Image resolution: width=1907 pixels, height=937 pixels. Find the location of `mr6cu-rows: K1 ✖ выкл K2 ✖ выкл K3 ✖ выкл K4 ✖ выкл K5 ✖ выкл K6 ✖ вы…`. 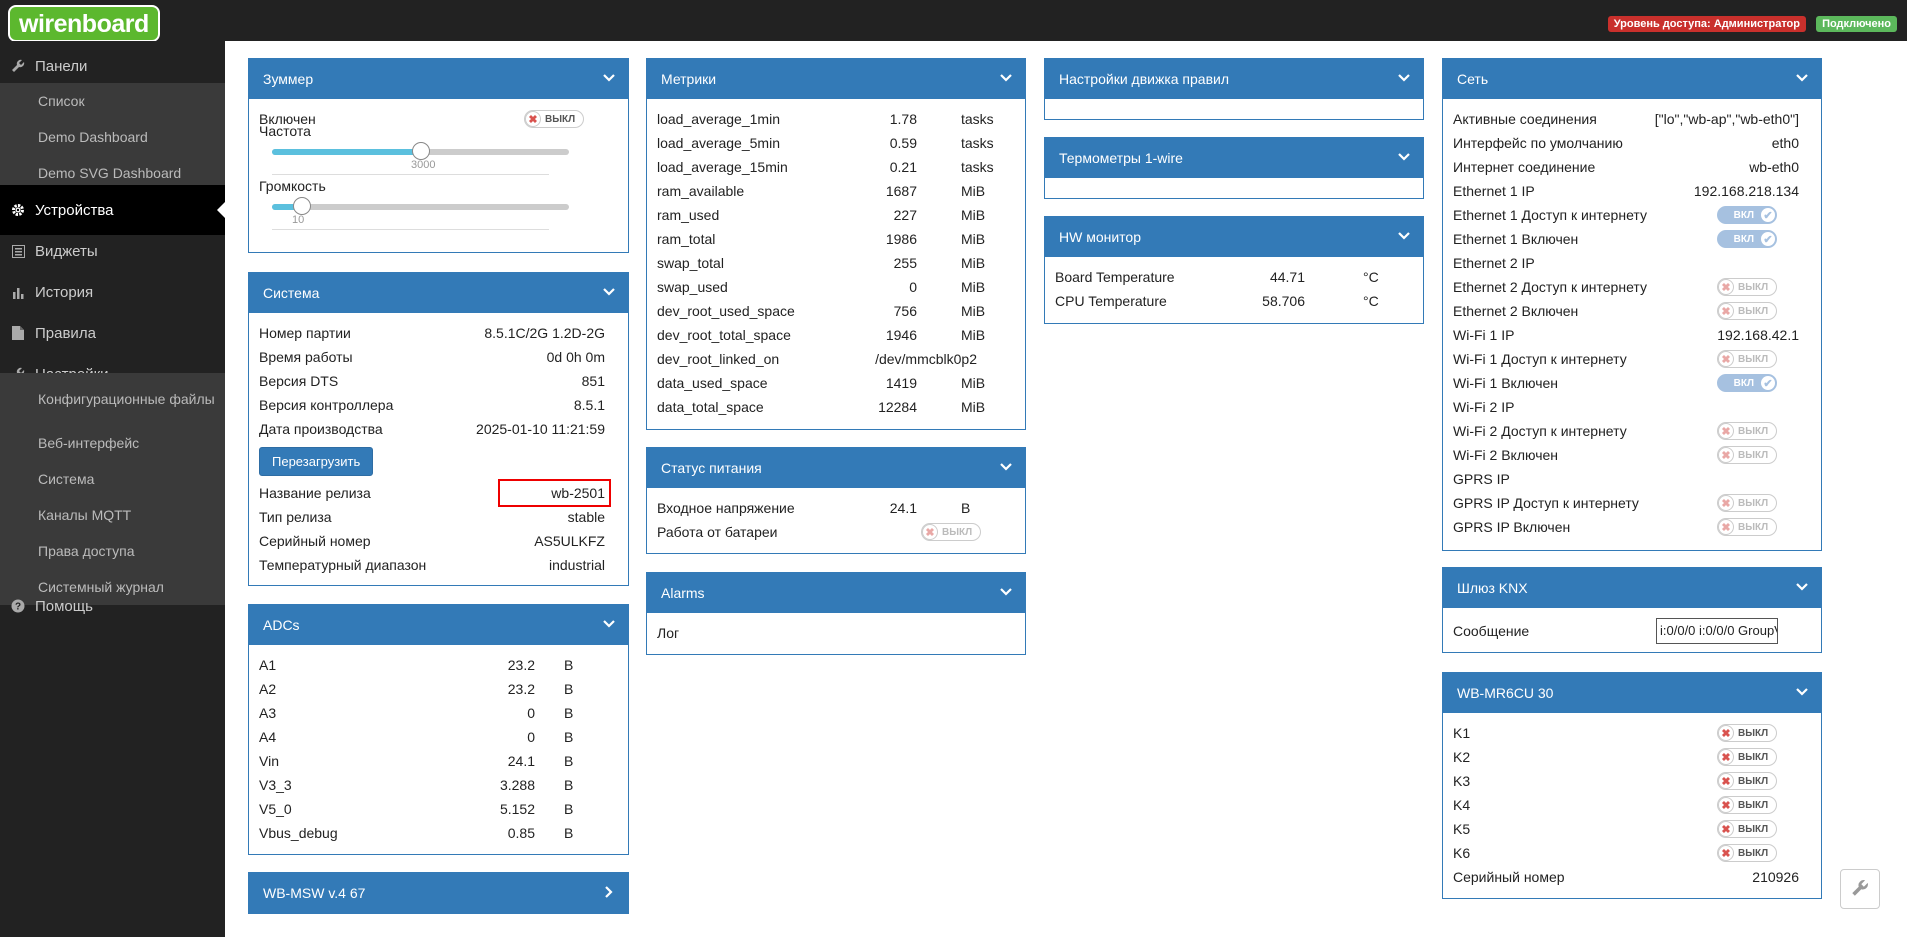

mr6cu-rows: K1 ✖ выкл K2 ✖ выкл K3 ✖ выкл K4 ✖ выкл K5 ✖ выкл K6 ✖ вы… is located at coordinates (1632, 804).